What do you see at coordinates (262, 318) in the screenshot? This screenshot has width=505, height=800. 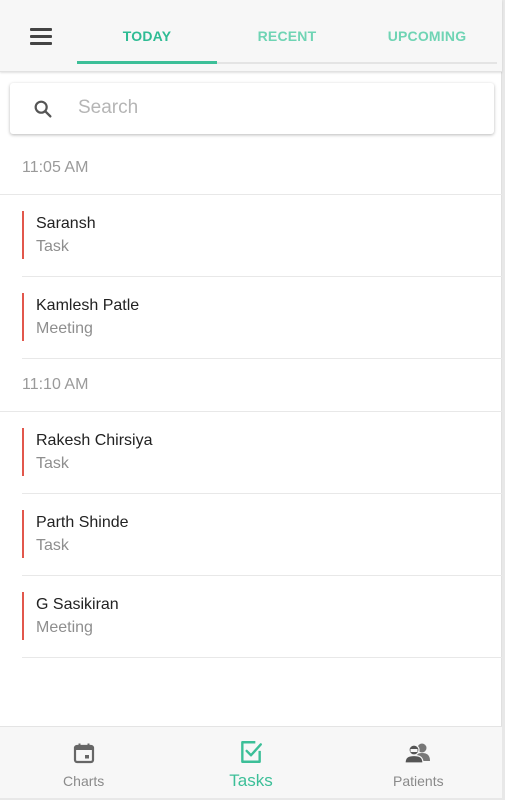 I see `list-item: Kamlesh Patle Meeting` at bounding box center [262, 318].